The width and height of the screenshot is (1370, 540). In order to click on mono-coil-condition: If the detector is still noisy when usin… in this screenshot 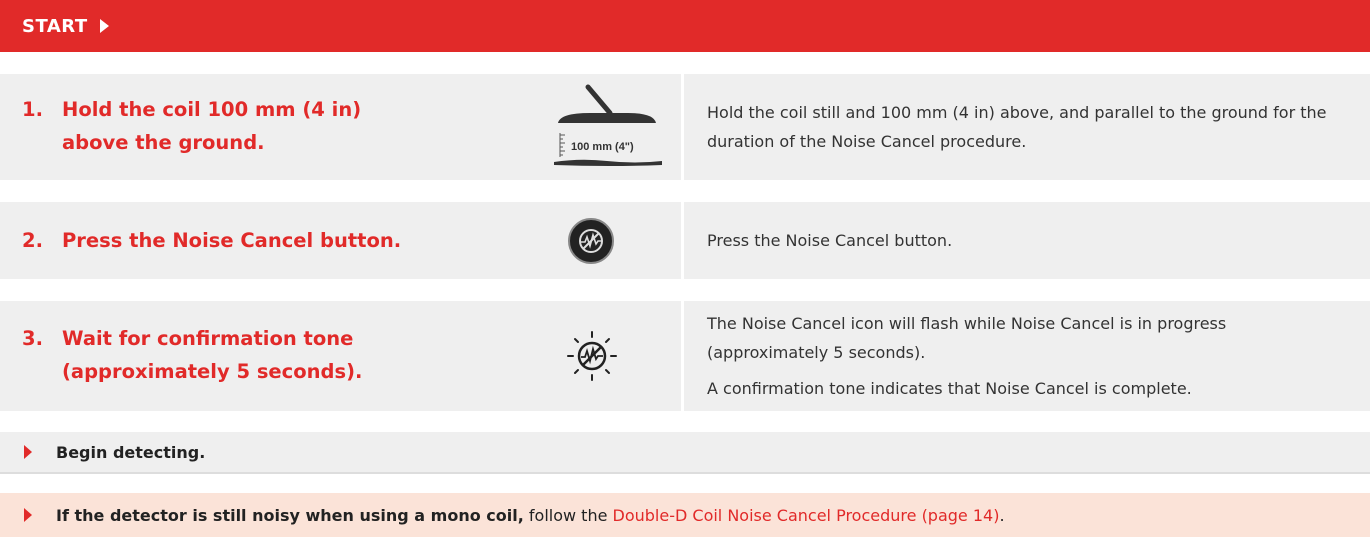, I will do `click(290, 515)`.